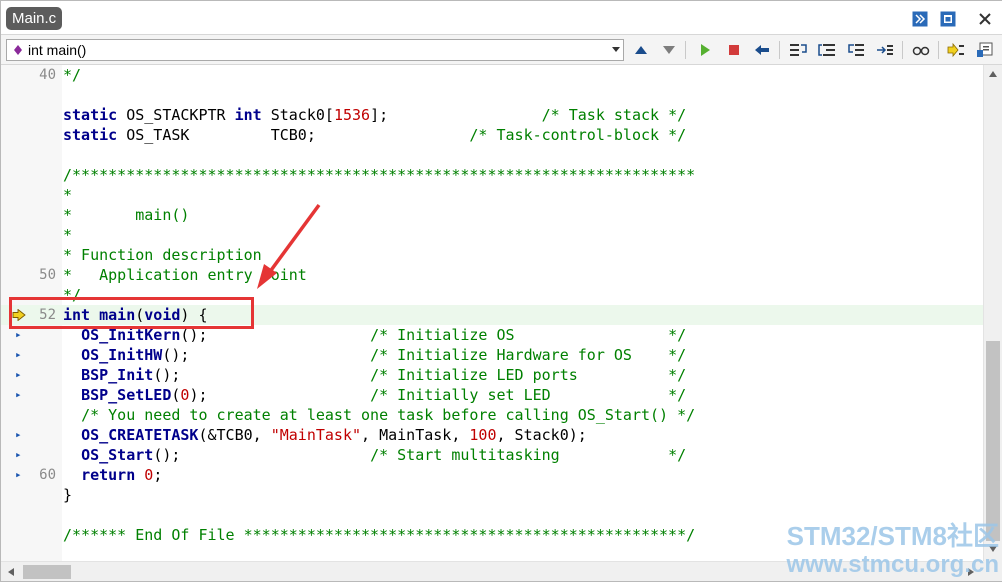 This screenshot has width=1002, height=582. Describe the element at coordinates (885, 50) in the screenshot. I see `run-to-cursor-icon` at that location.